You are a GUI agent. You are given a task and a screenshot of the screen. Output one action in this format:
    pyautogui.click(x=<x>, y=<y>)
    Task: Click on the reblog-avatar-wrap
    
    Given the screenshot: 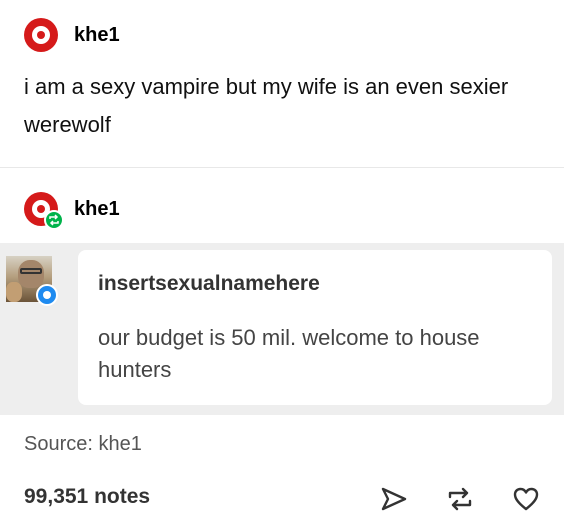 What is the action you would take?
    pyautogui.click(x=44, y=211)
    